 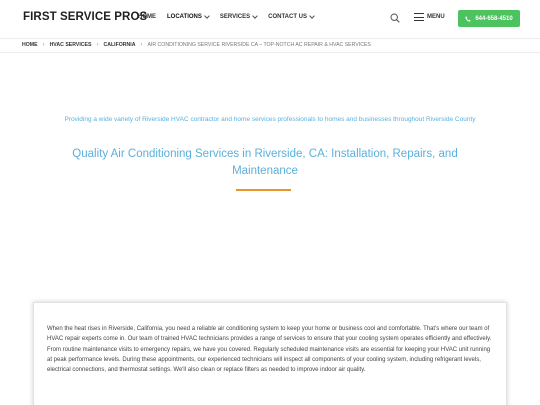 I want to click on phone-call-button: 644-658-4510, so click(x=489, y=18).